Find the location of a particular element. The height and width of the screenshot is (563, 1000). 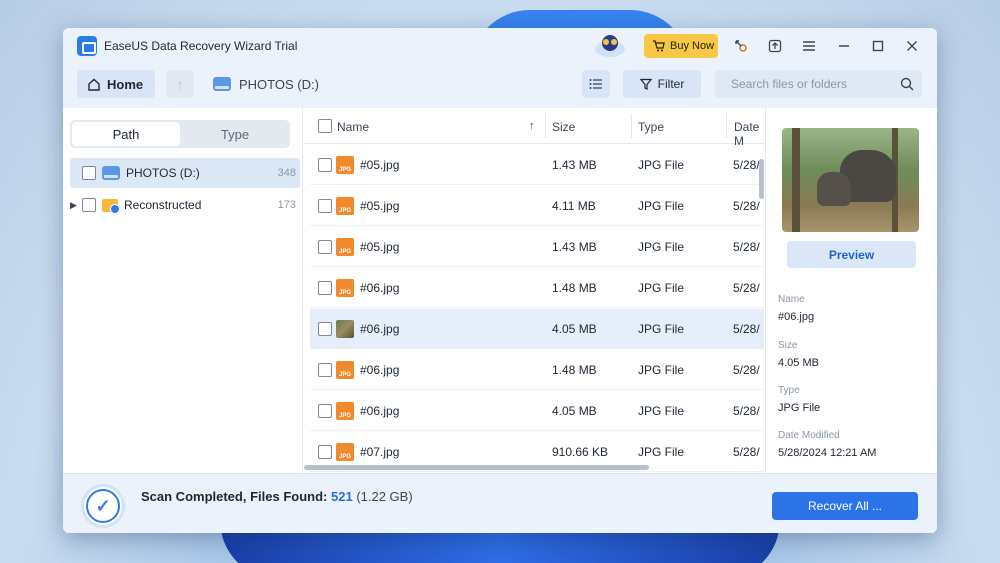

sort-ascending-icon: ↑ is located at coordinates (532, 126).